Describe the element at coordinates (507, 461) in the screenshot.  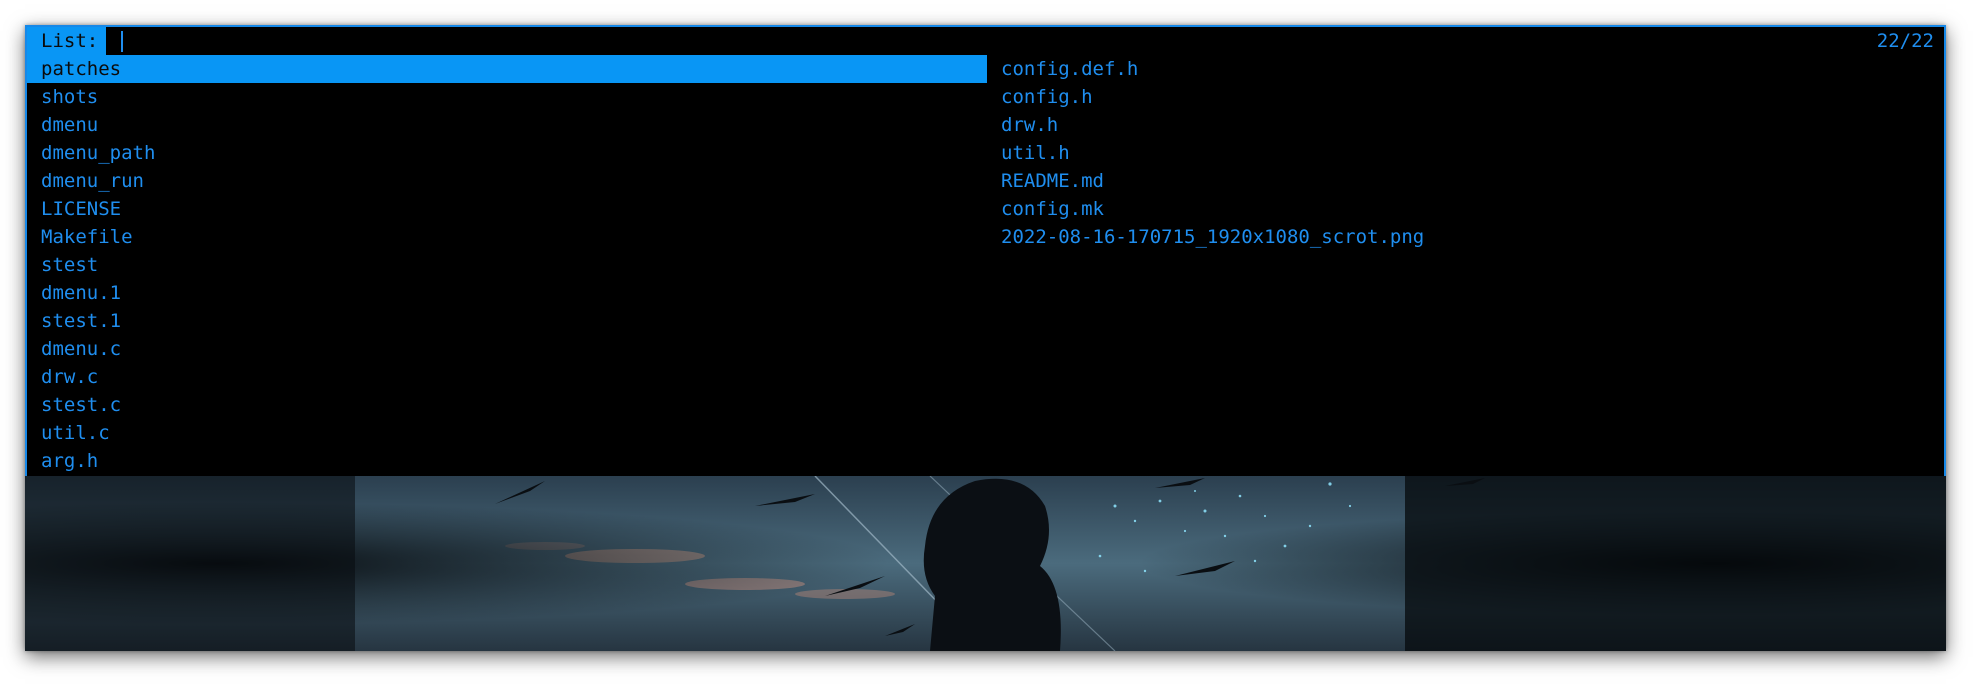
I see `list-item: arg.h` at that location.